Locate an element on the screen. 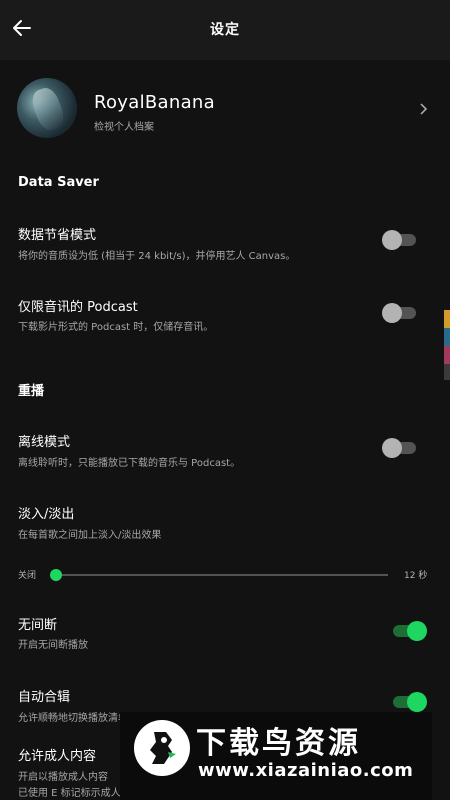 Image resolution: width=450 pixels, height=800 pixels. bird-logo-icon is located at coordinates (163, 748).